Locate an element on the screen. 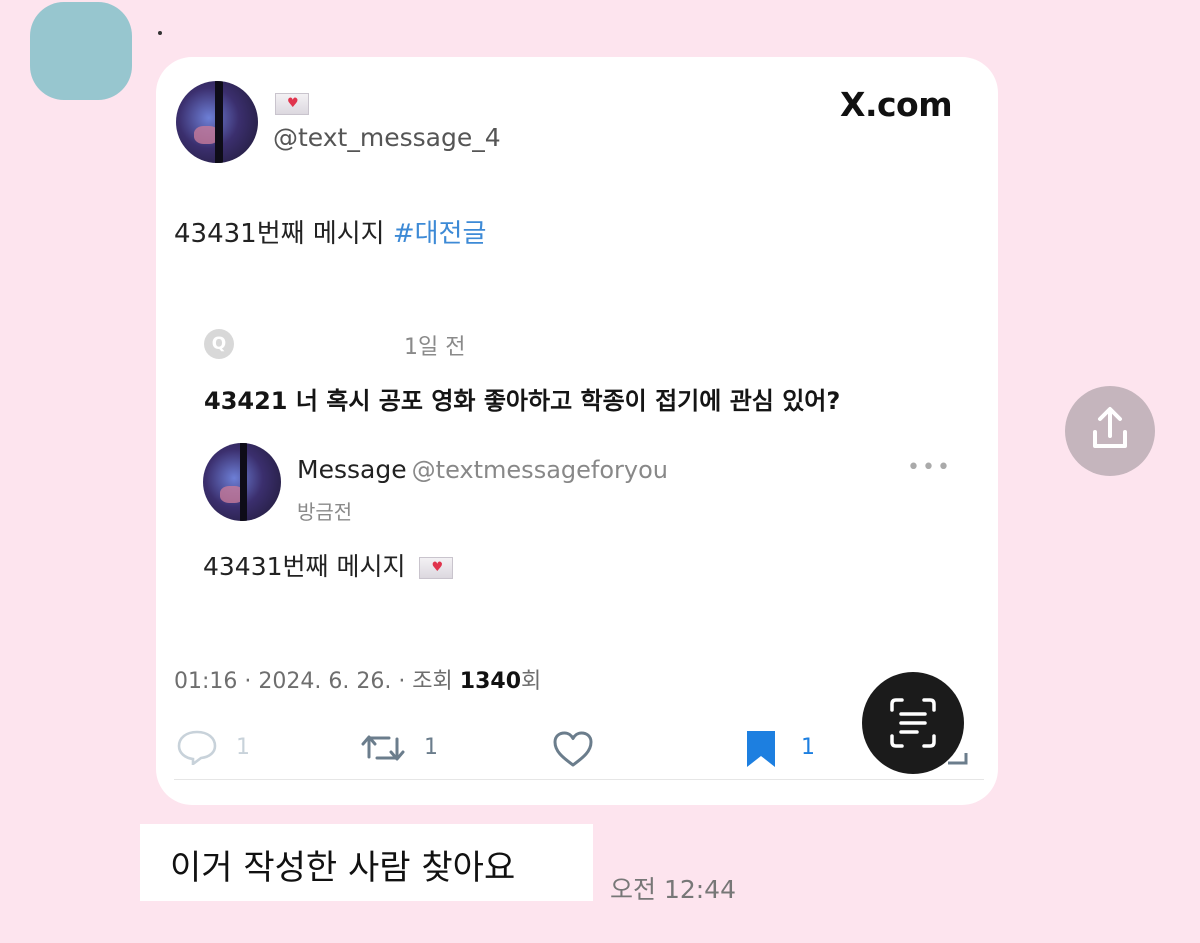 This screenshot has width=1200, height=943. more-options-icon: ••• is located at coordinates (929, 467).